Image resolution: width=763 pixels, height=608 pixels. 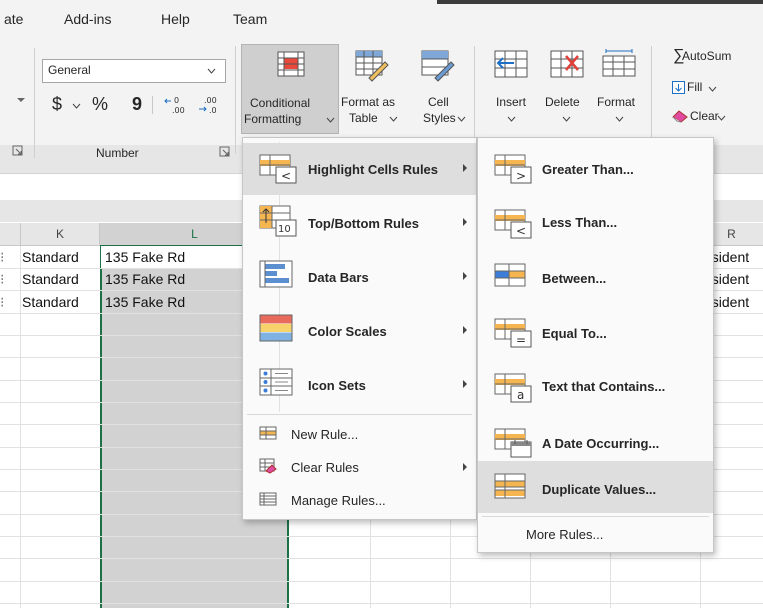 What do you see at coordinates (513, 388) in the screenshot?
I see `text-contains-icon: a` at bounding box center [513, 388].